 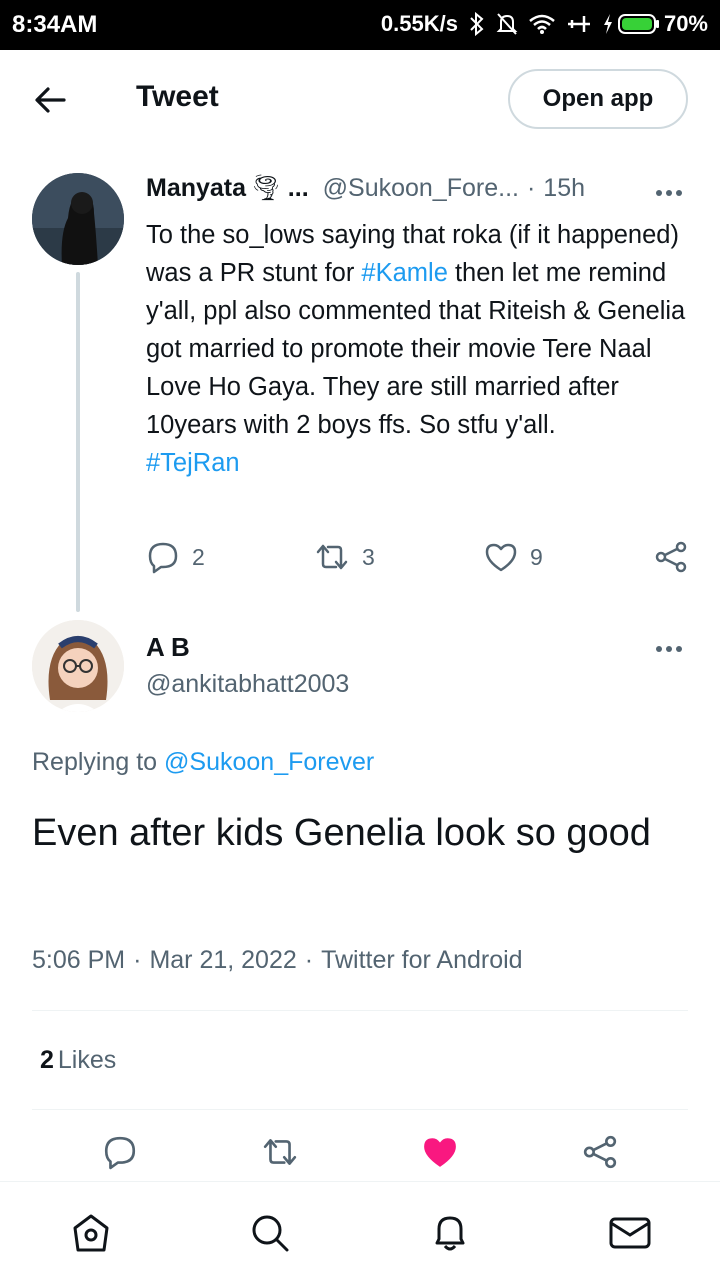 What do you see at coordinates (78, 442) in the screenshot?
I see `thread-line` at bounding box center [78, 442].